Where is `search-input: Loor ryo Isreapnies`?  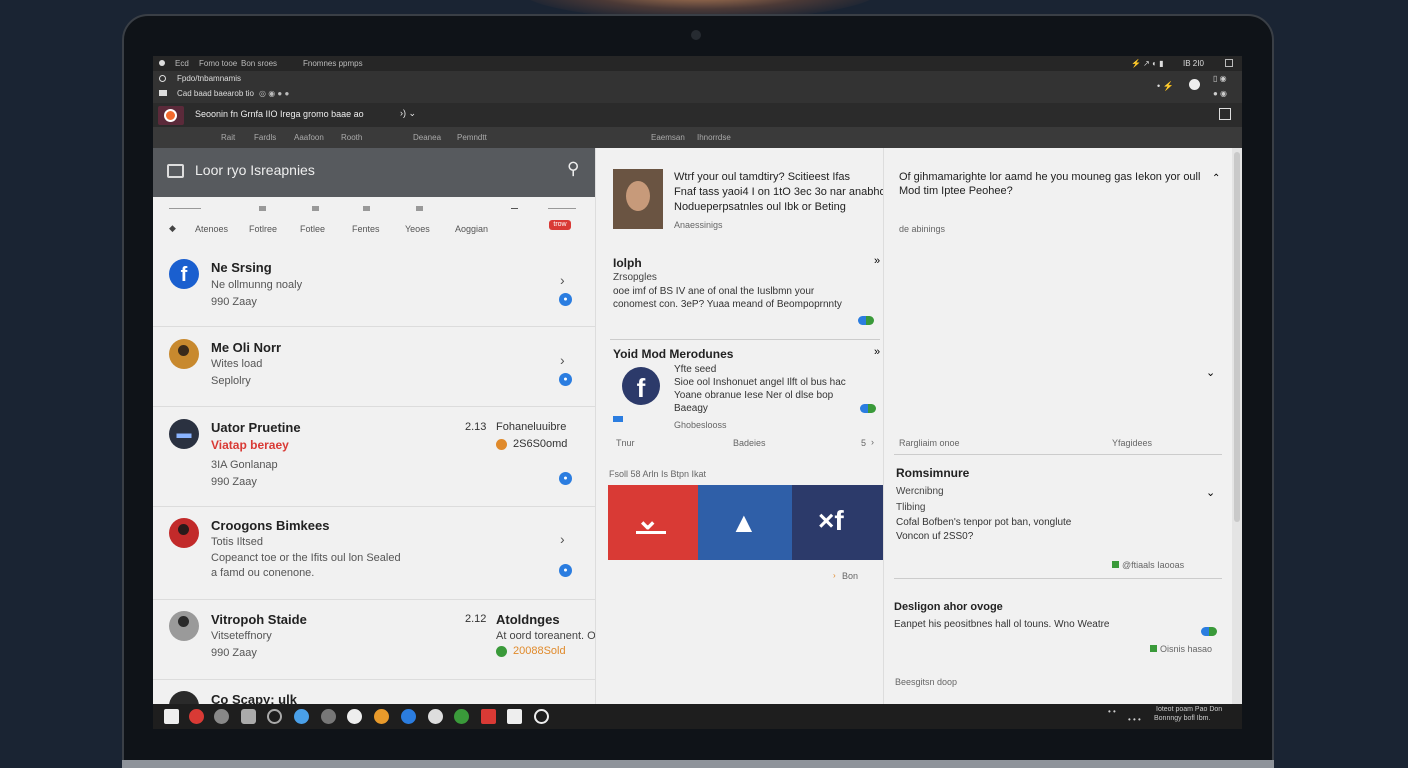 search-input: Loor ryo Isreapnies is located at coordinates (255, 170).